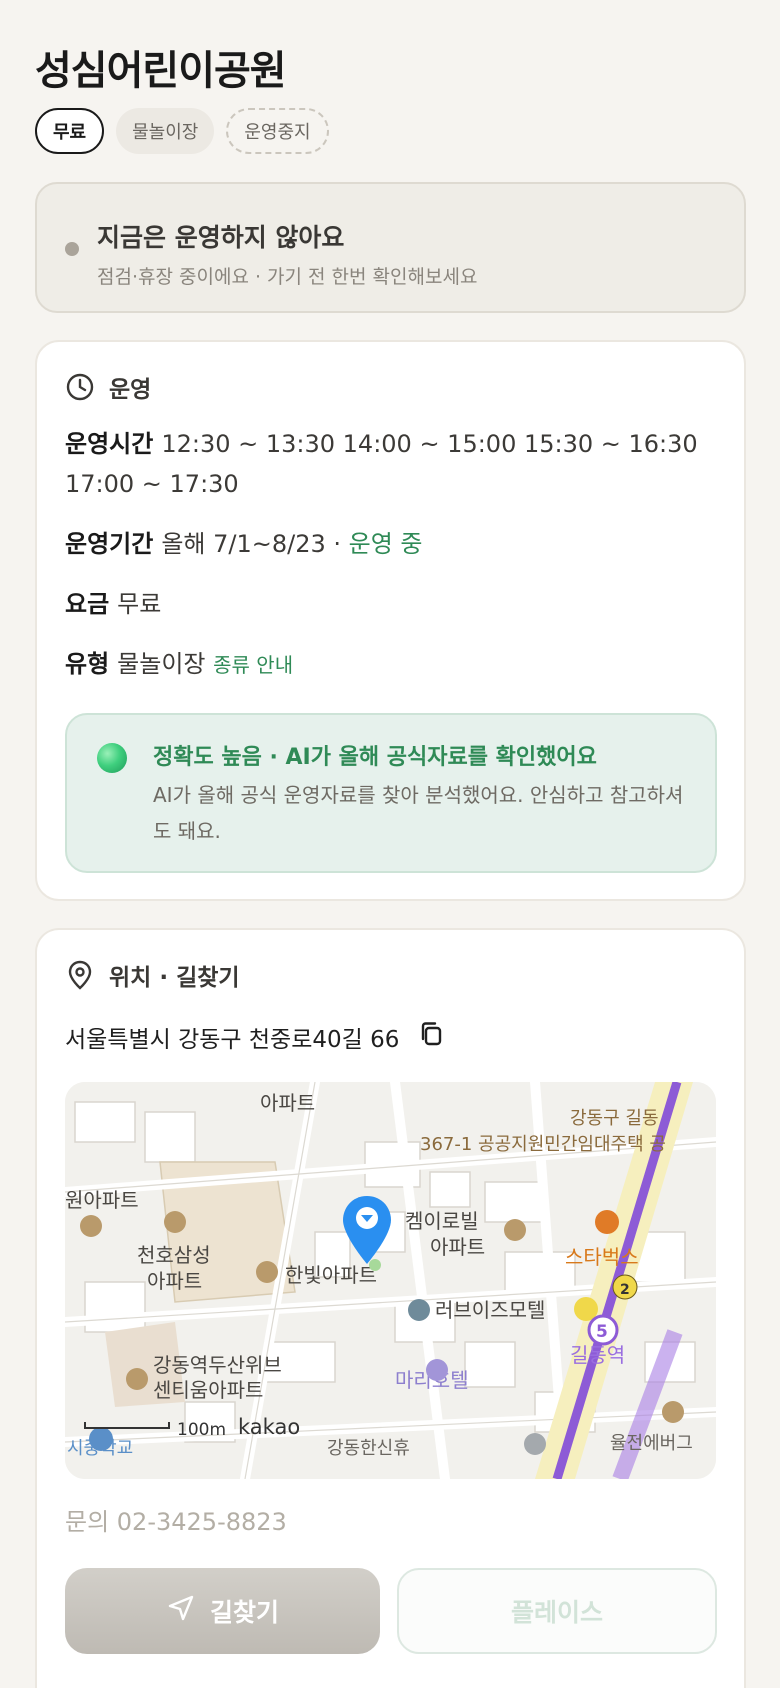 The image size is (780, 1688). What do you see at coordinates (108, 387) in the screenshot?
I see `operation-header: 운영` at bounding box center [108, 387].